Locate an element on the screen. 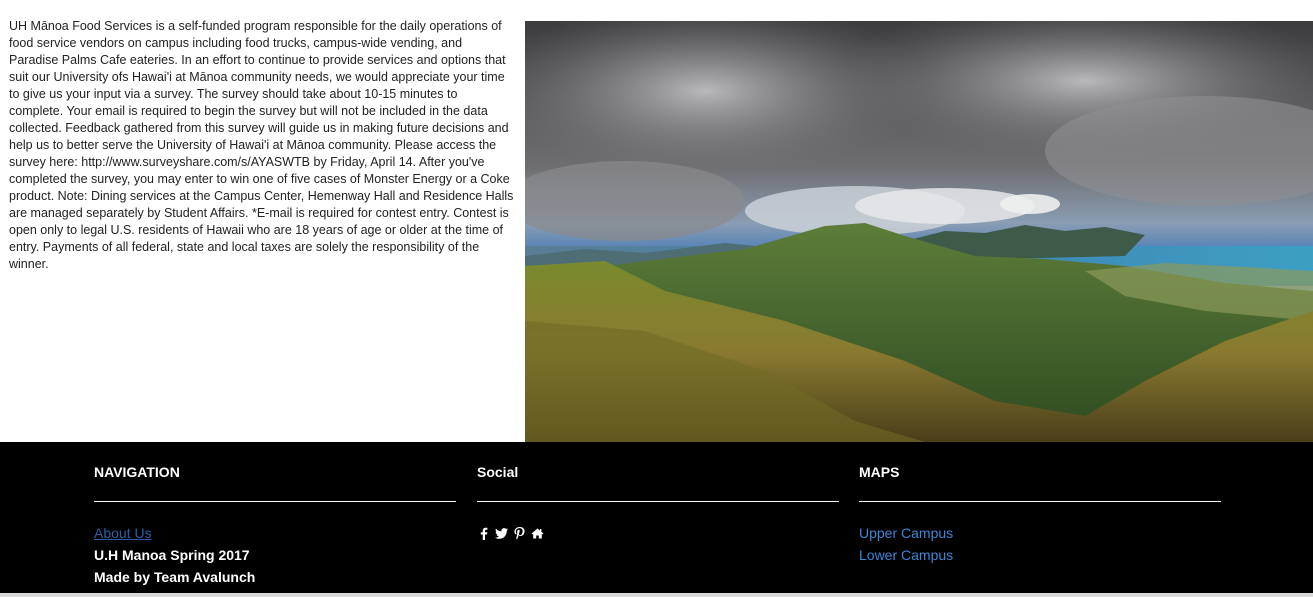 The image size is (1313, 597). lower-campus-link: Lower Campus is located at coordinates (906, 555).